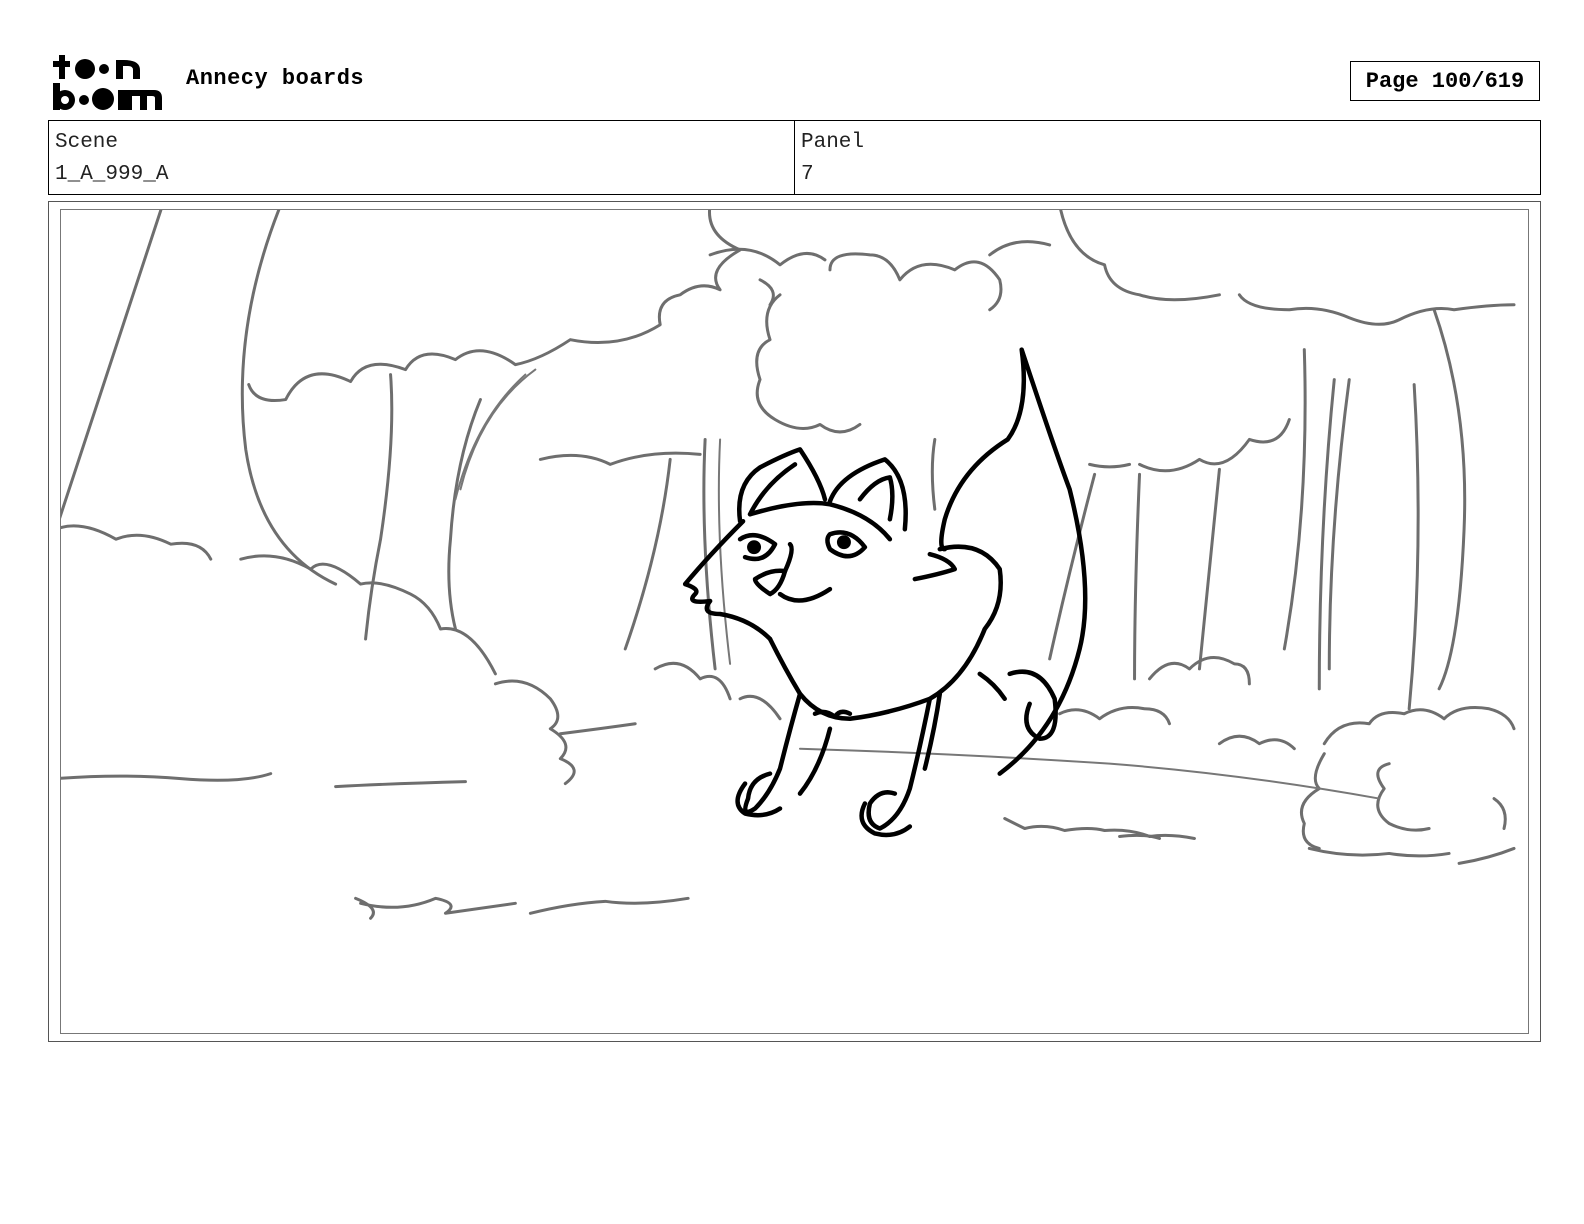 The height and width of the screenshot is (1224, 1584). I want to click on scene-value: 1_A_999_A, so click(112, 174).